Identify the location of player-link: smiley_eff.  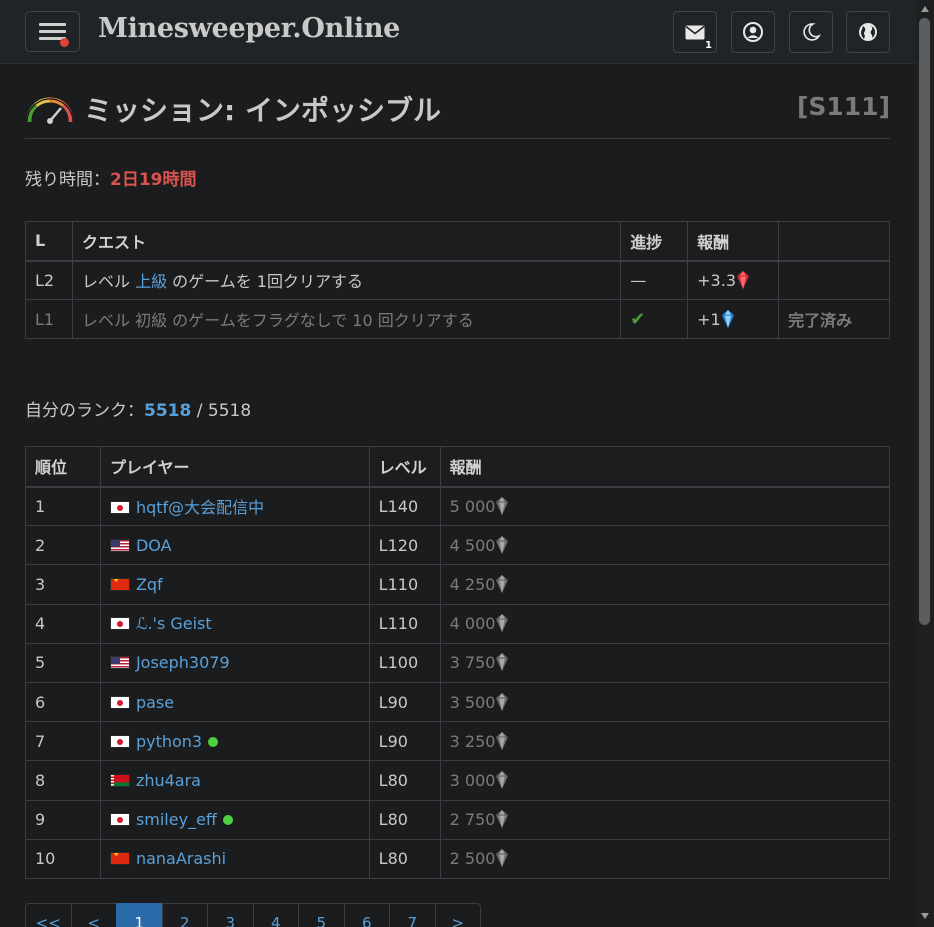
(176, 819).